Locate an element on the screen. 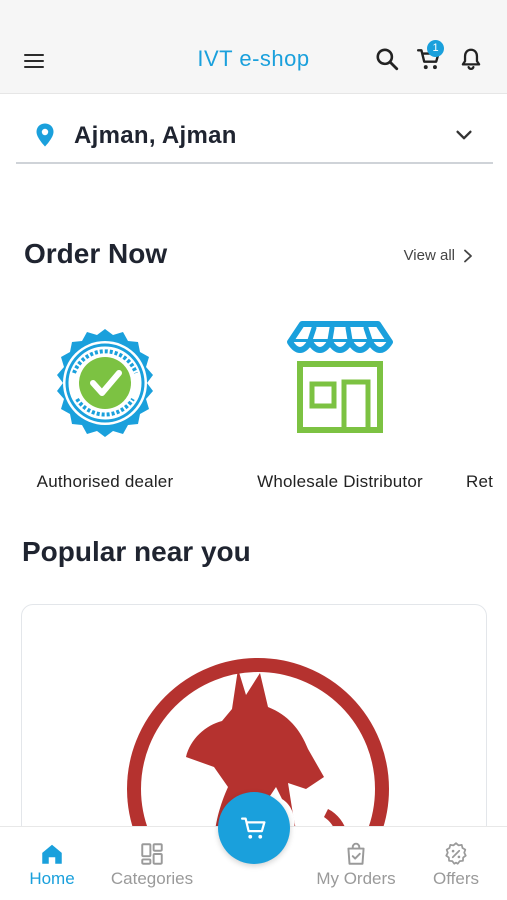 The width and height of the screenshot is (507, 900). cart-count-badge: 1 is located at coordinates (435, 48).